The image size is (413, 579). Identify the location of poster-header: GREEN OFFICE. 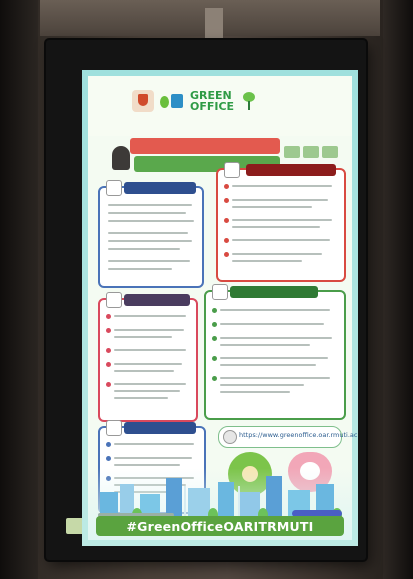
(220, 106).